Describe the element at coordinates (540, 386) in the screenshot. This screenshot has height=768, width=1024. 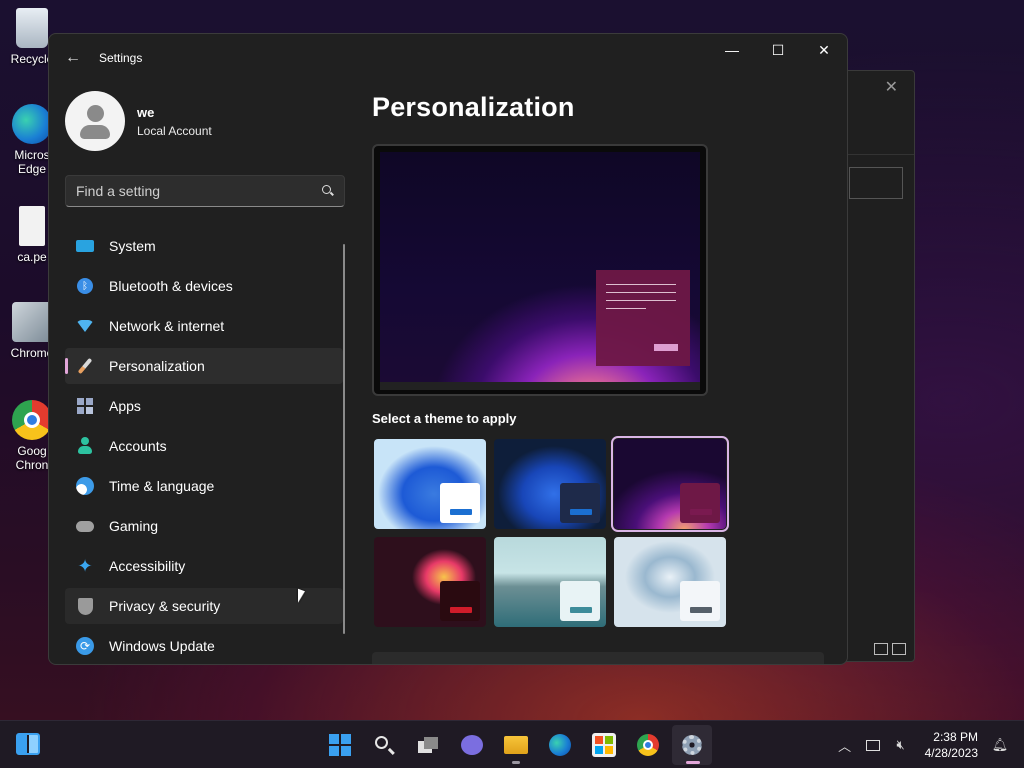
I see `preview-taskbar` at that location.